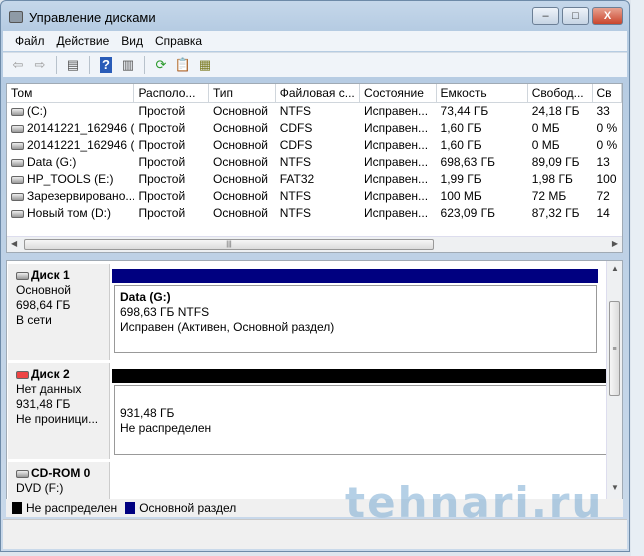  I want to click on column-header-capacity: Емкость, so click(482, 93).